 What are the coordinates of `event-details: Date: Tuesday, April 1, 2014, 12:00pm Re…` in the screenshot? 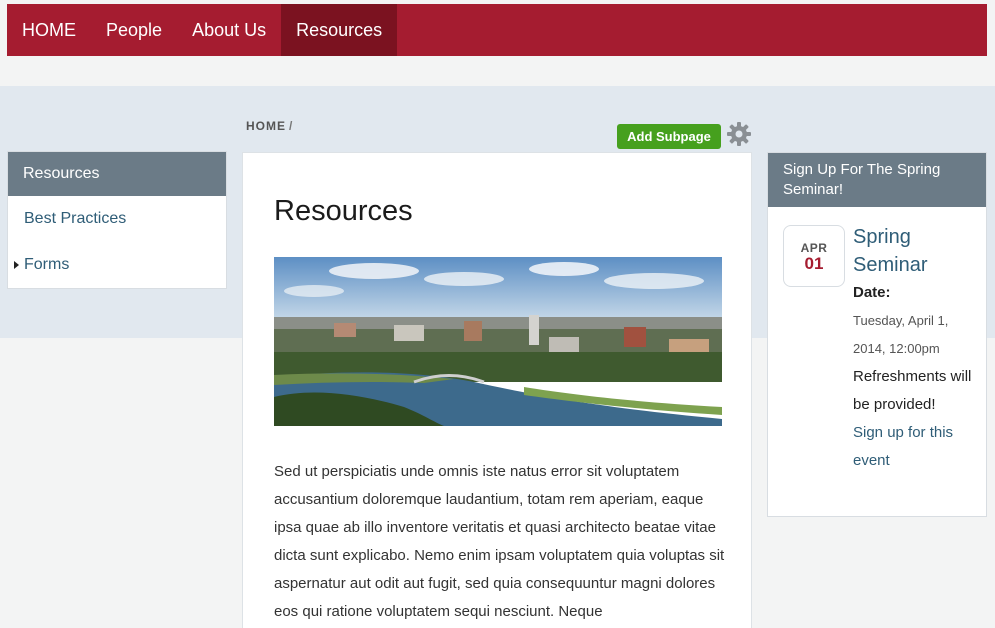 It's located at (918, 377).